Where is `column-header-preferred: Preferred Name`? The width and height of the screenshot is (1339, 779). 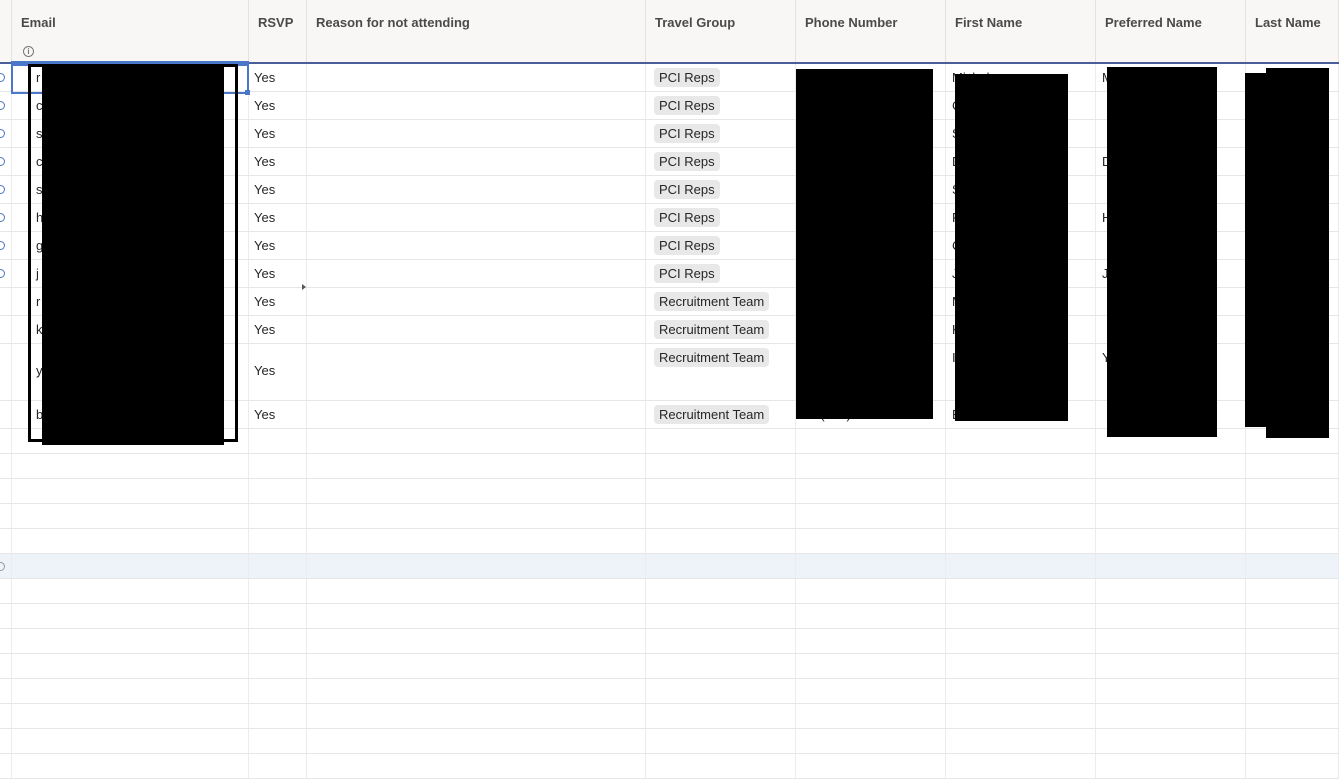
column-header-preferred: Preferred Name is located at coordinates (1171, 31).